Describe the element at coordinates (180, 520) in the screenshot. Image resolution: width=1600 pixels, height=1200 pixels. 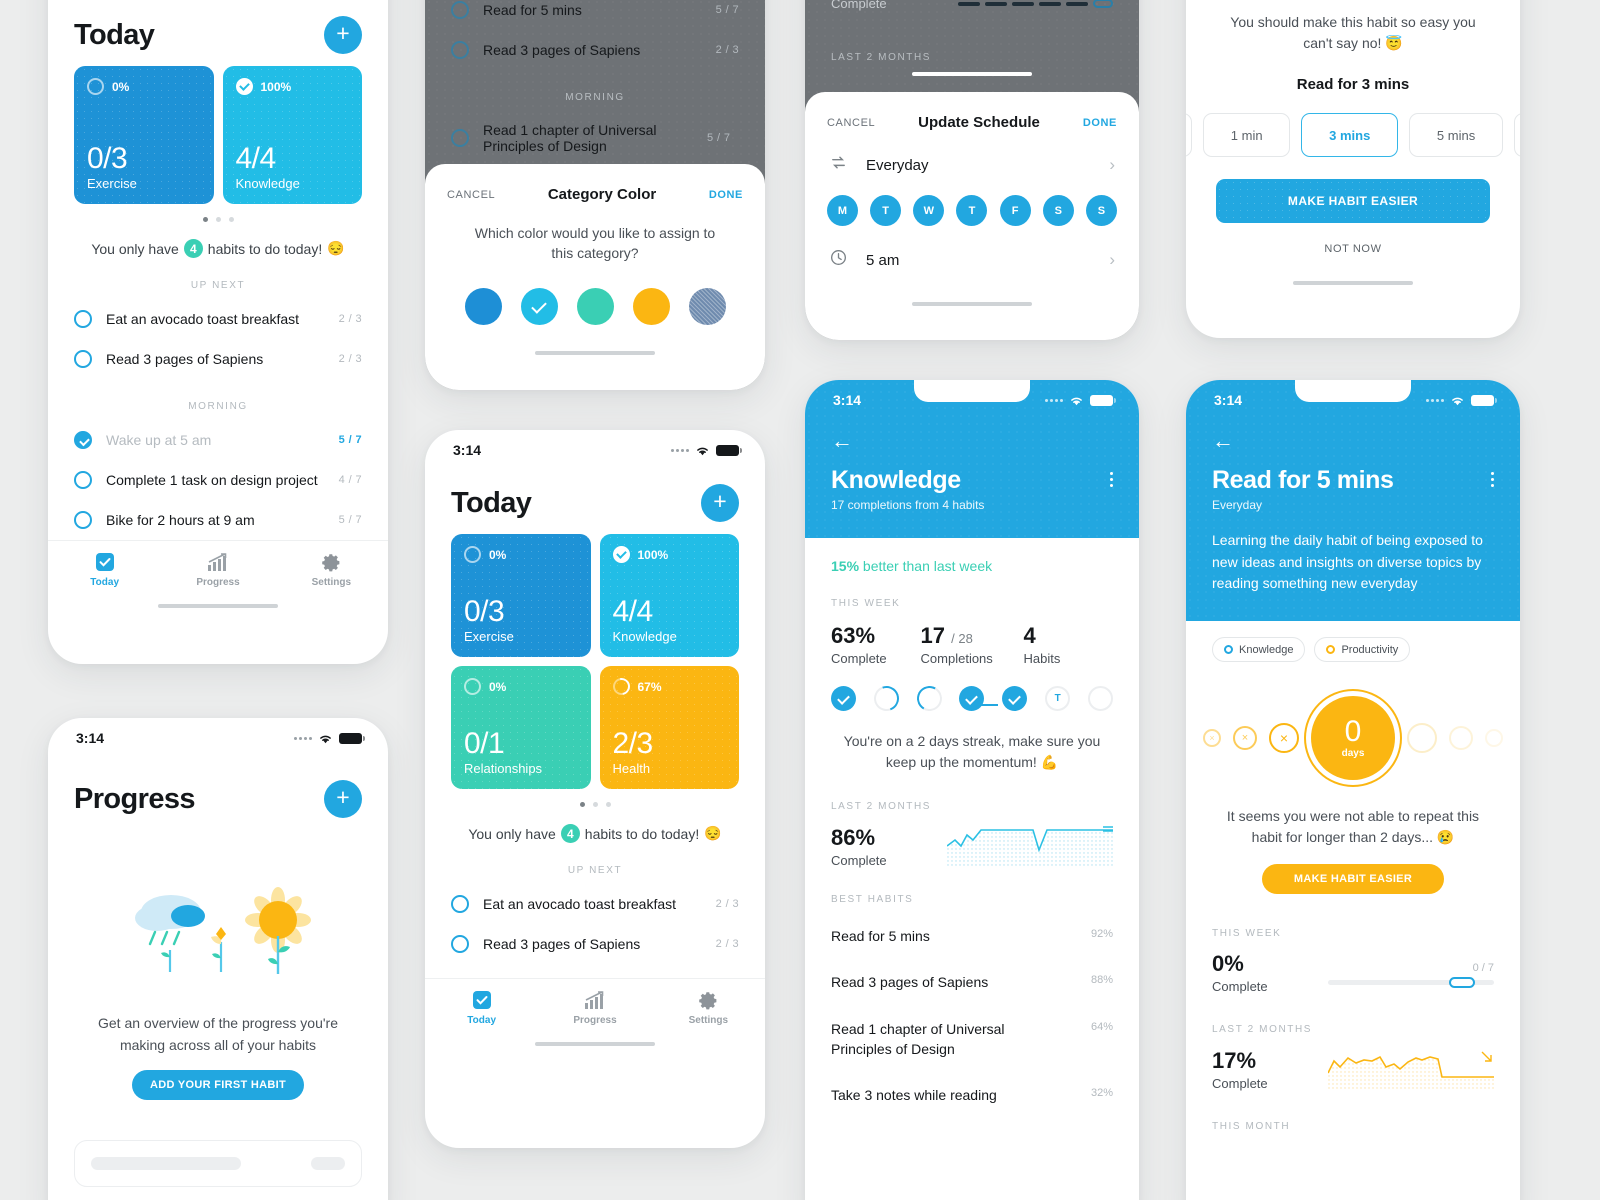
I see `habit-name: Bike for 2 hours at 9 am` at that location.